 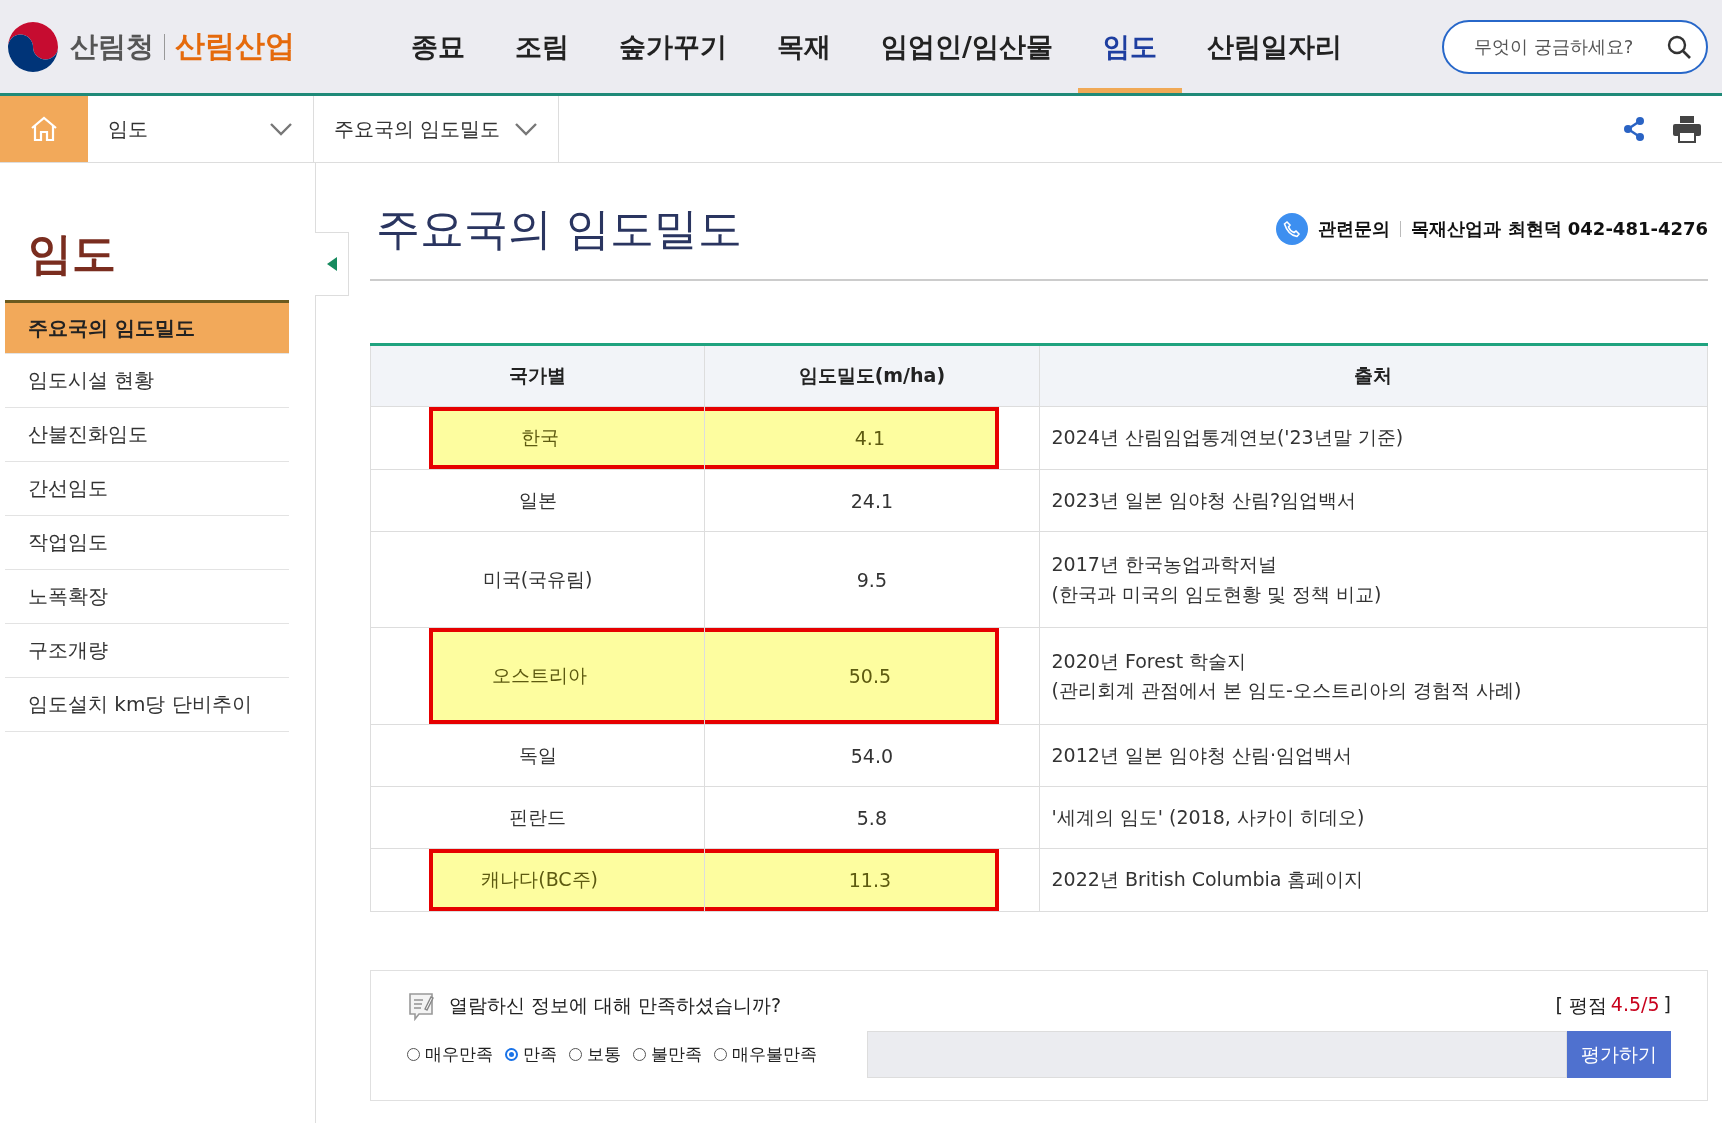 I want to click on feedback-question: 열람하신 정보에 대해 만족하셨습니까?, so click(x=615, y=1005).